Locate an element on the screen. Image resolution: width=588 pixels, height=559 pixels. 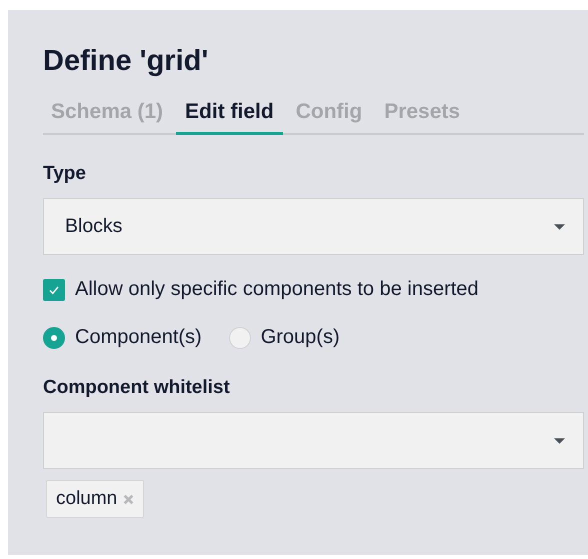
tab: Edit field is located at coordinates (229, 115).